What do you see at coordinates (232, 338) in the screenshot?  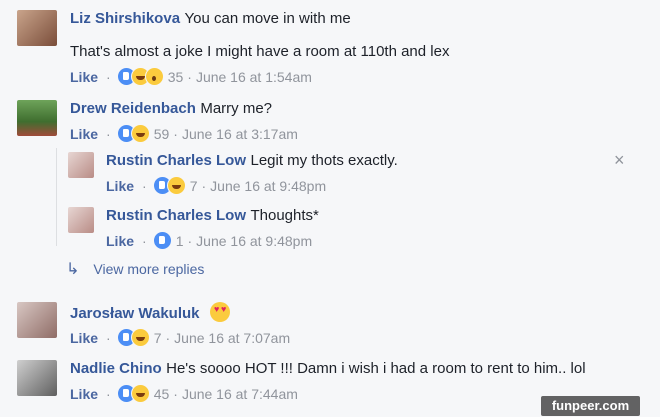 I see `timestamp: June 16 at 7:07am` at bounding box center [232, 338].